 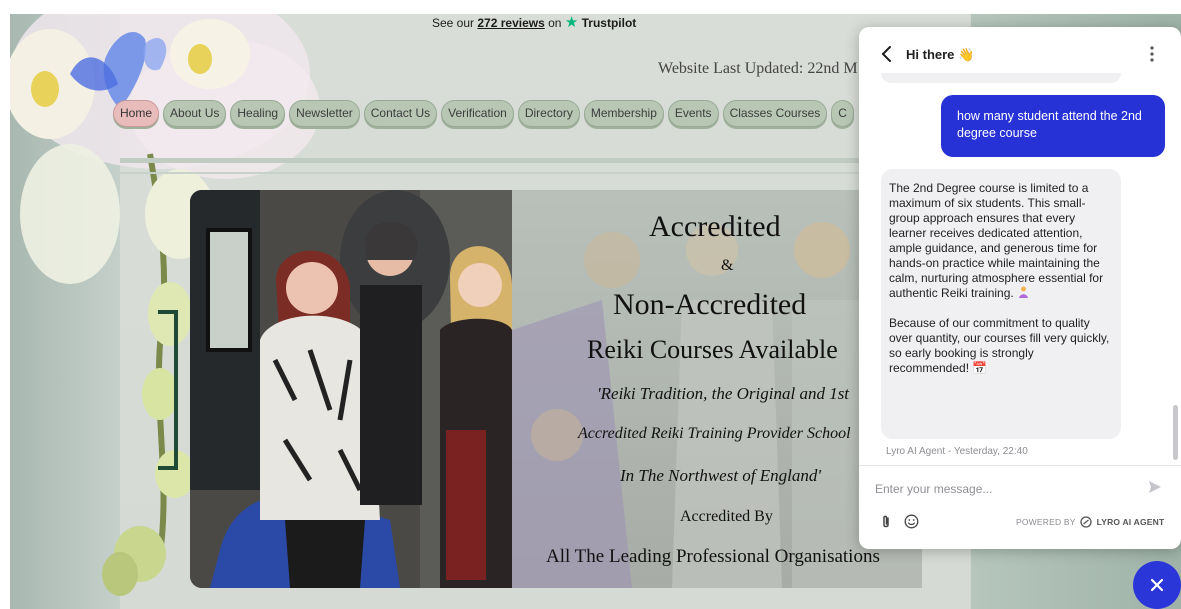 I want to click on banner-line-reiki-courses: Reiki Courses Available, so click(x=712, y=349).